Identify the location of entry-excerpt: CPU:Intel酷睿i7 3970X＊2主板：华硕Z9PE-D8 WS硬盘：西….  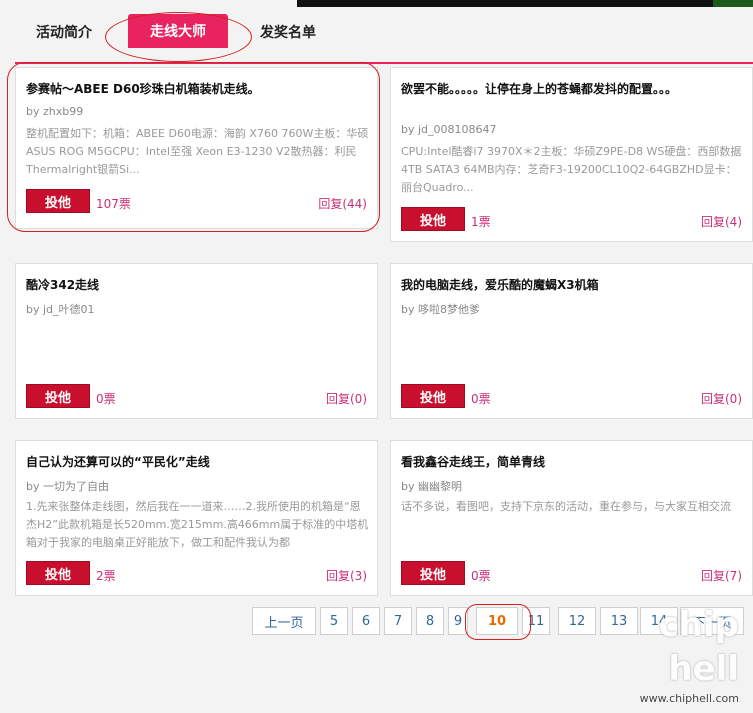
(571, 169).